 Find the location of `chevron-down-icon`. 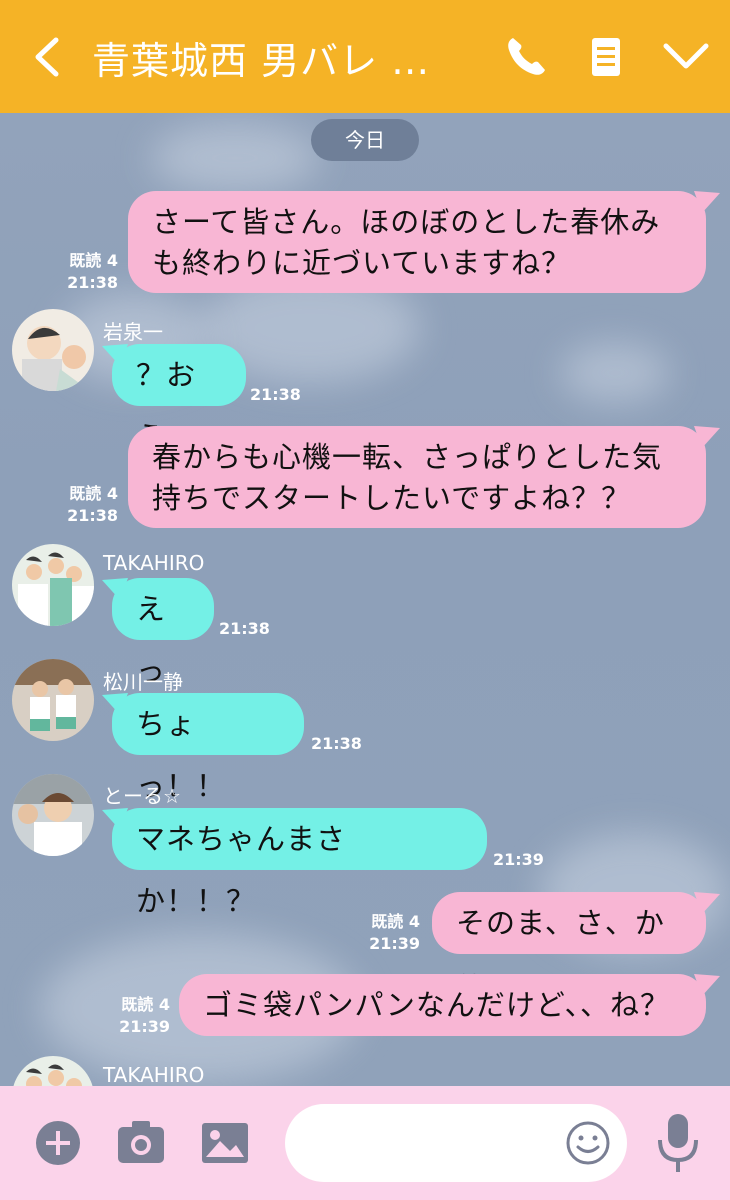

chevron-down-icon is located at coordinates (686, 57).